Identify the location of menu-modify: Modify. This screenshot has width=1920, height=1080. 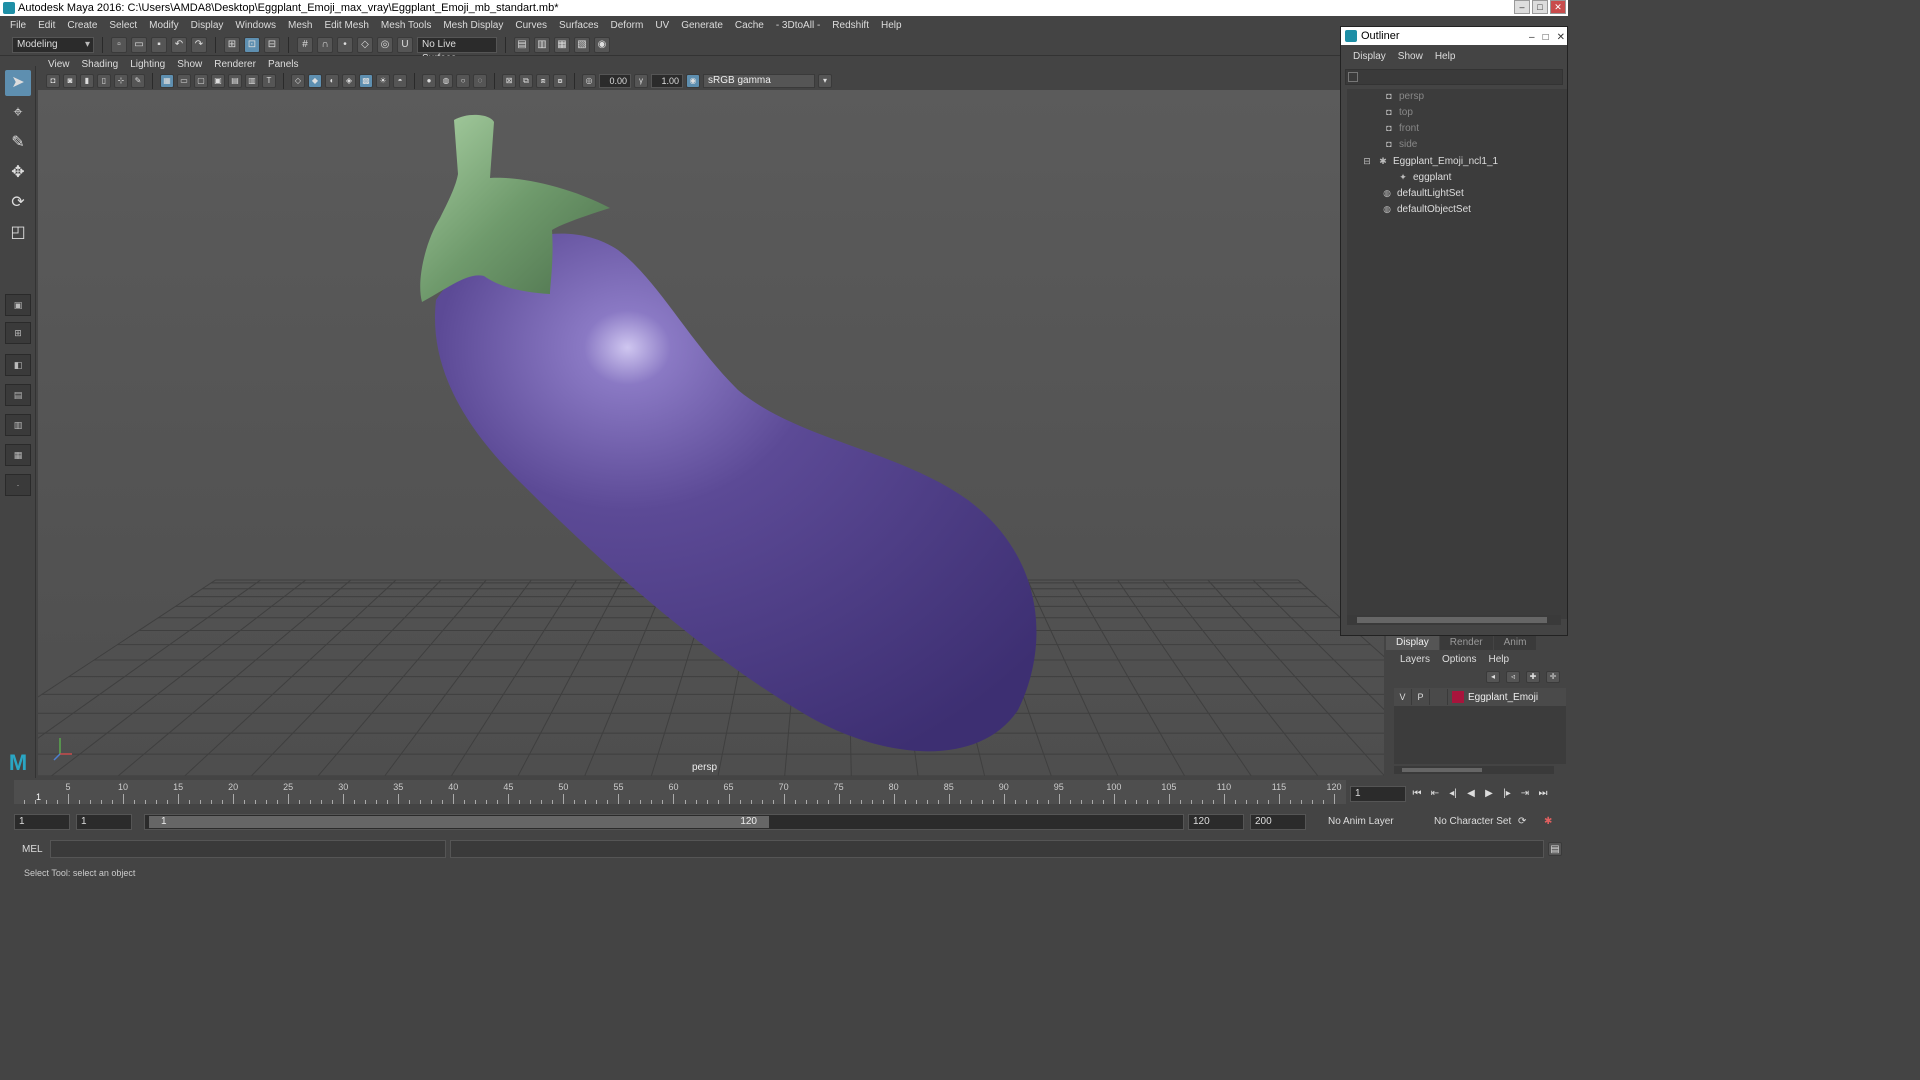
(163, 25).